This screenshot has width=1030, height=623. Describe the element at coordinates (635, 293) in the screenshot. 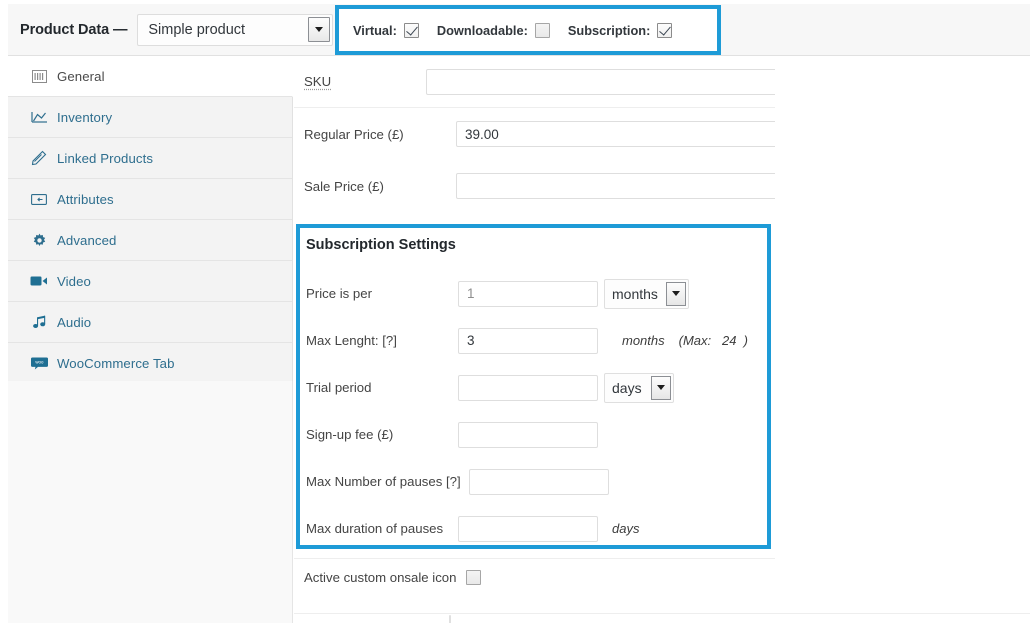

I see `price-is-per-unit-value: months` at that location.